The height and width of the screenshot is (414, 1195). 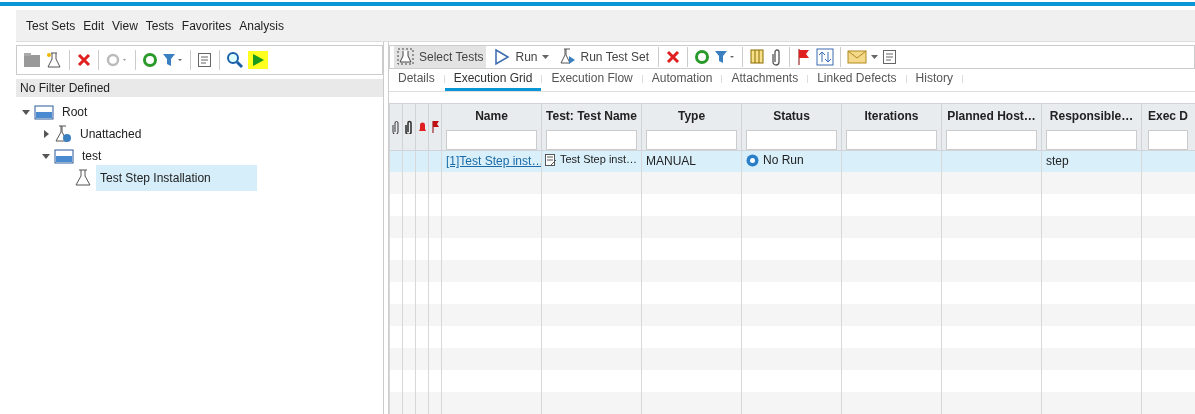 What do you see at coordinates (159, 25) in the screenshot?
I see `menu-item: Tests` at bounding box center [159, 25].